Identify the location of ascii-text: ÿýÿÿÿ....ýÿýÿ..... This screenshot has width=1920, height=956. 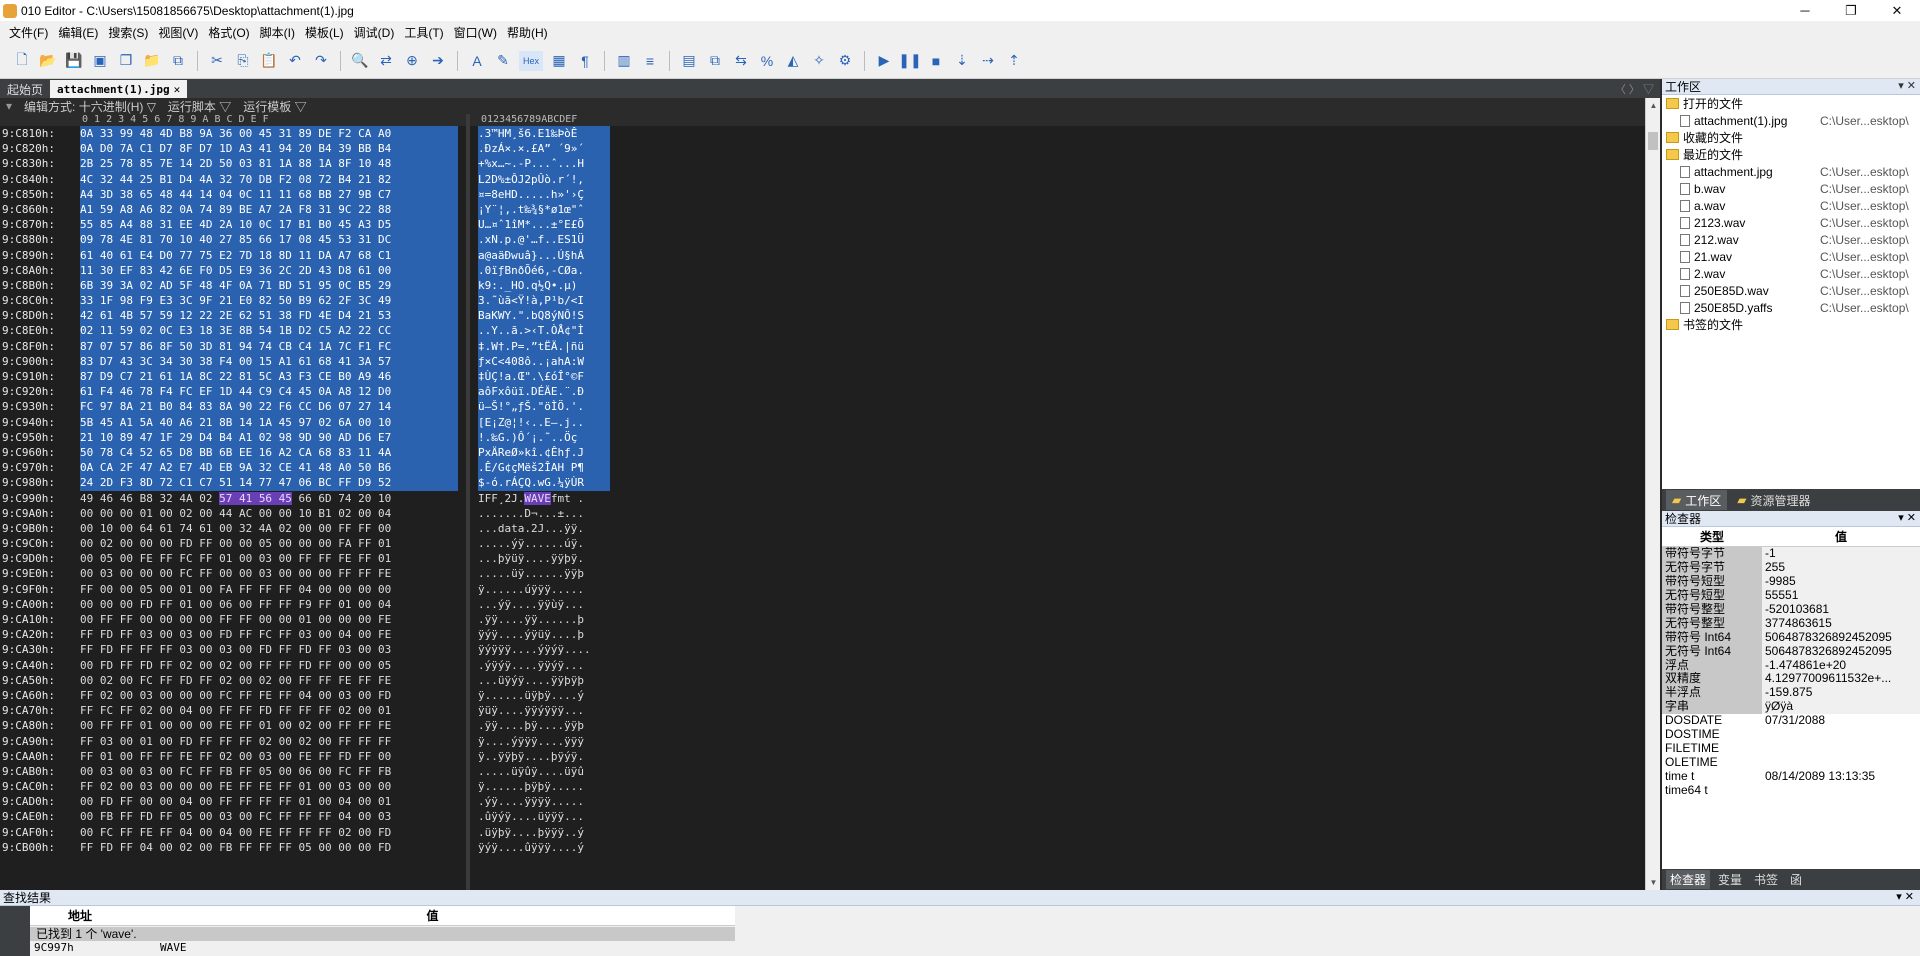
(544, 649).